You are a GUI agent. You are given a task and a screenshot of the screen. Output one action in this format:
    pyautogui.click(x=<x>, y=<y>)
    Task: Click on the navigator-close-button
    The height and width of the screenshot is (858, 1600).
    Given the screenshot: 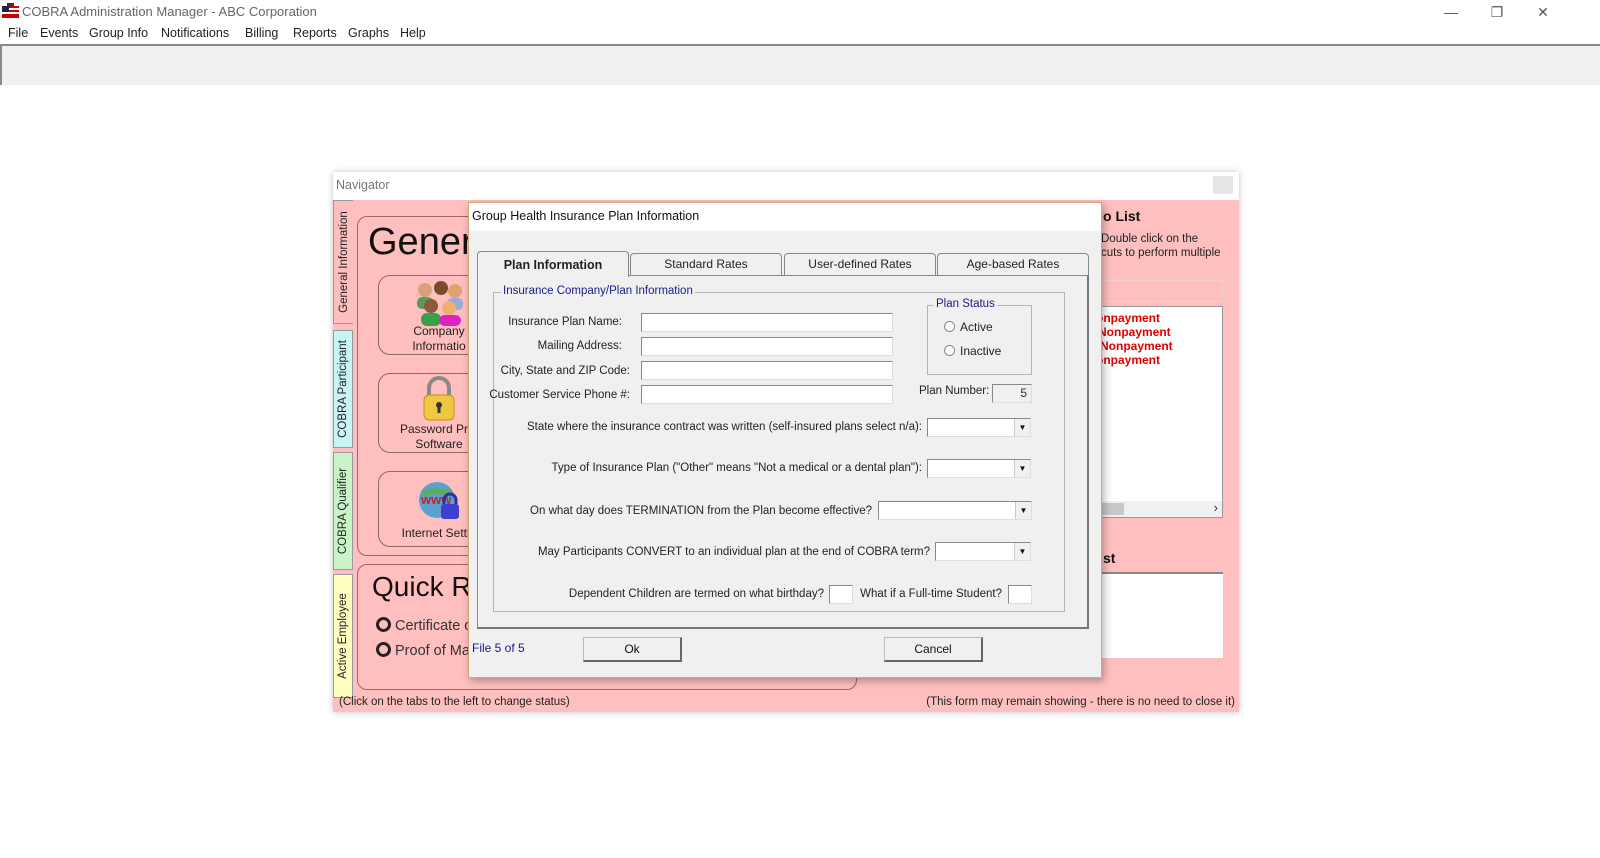 What is the action you would take?
    pyautogui.click(x=1223, y=185)
    